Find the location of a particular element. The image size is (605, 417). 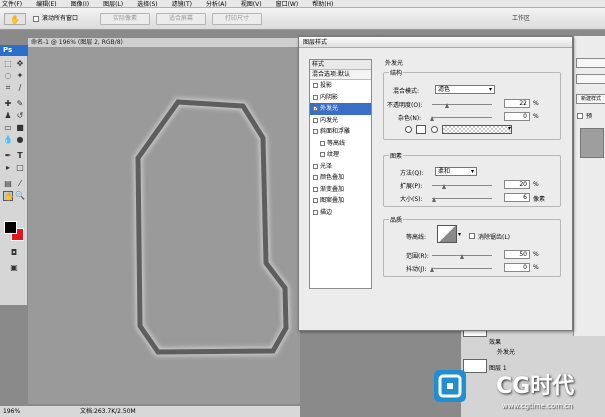

healing-brush-tool-icon: ✚ is located at coordinates (8, 104).